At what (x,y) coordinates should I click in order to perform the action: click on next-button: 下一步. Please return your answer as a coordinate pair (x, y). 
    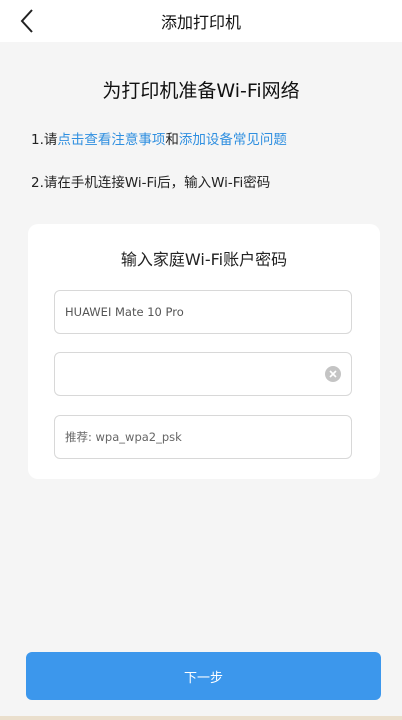
    Looking at the image, I should click on (203, 676).